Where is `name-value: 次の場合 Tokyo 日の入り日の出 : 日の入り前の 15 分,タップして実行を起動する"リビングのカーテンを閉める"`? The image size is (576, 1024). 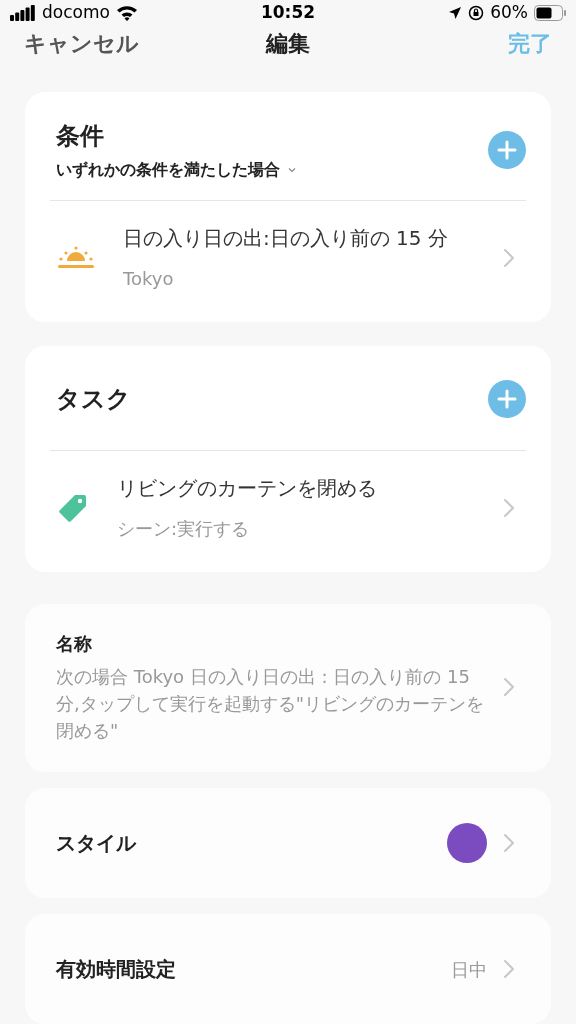
name-value: 次の場合 Tokyo 日の入り日の出 : 日の入り前の 15 分,タップして実行を起動する"リビングのカーテンを閉める" is located at coordinates (270, 704).